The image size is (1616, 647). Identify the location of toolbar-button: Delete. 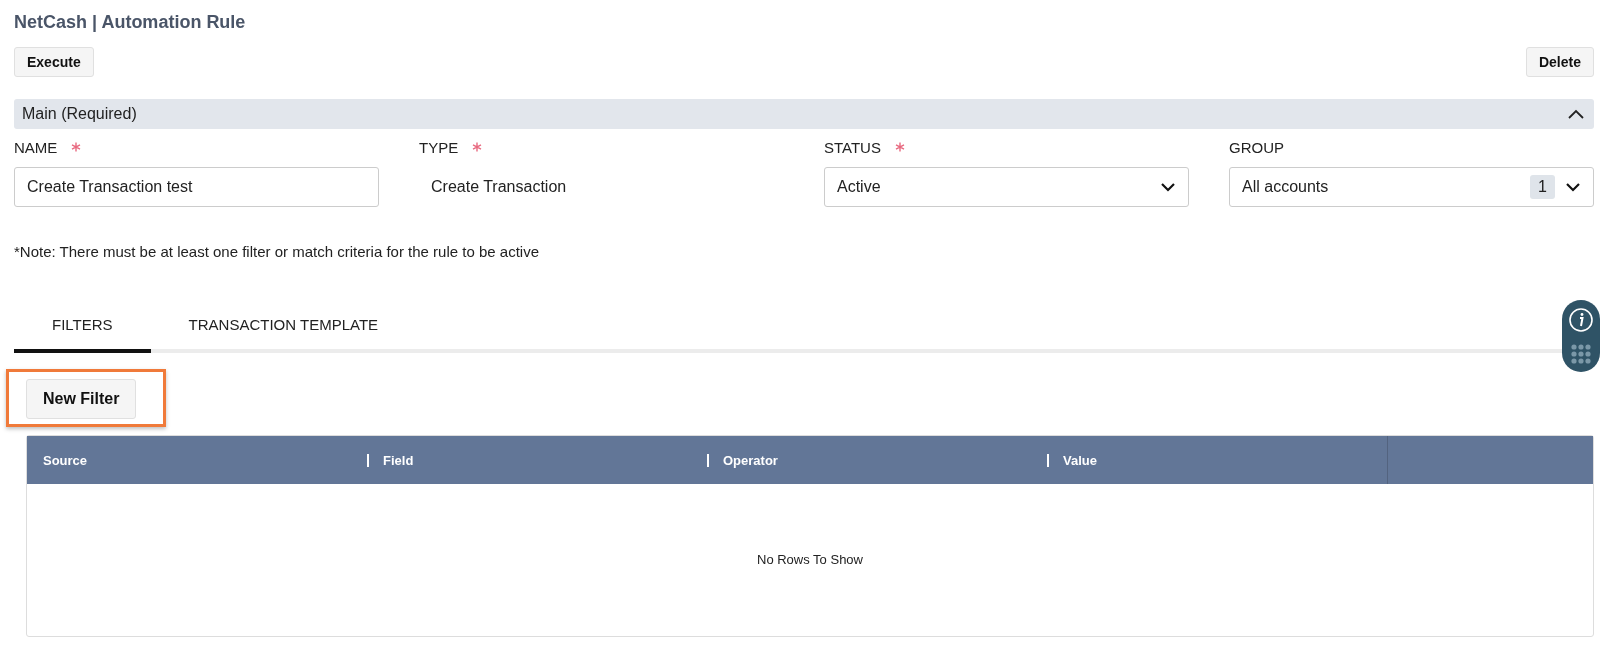
(1559, 62).